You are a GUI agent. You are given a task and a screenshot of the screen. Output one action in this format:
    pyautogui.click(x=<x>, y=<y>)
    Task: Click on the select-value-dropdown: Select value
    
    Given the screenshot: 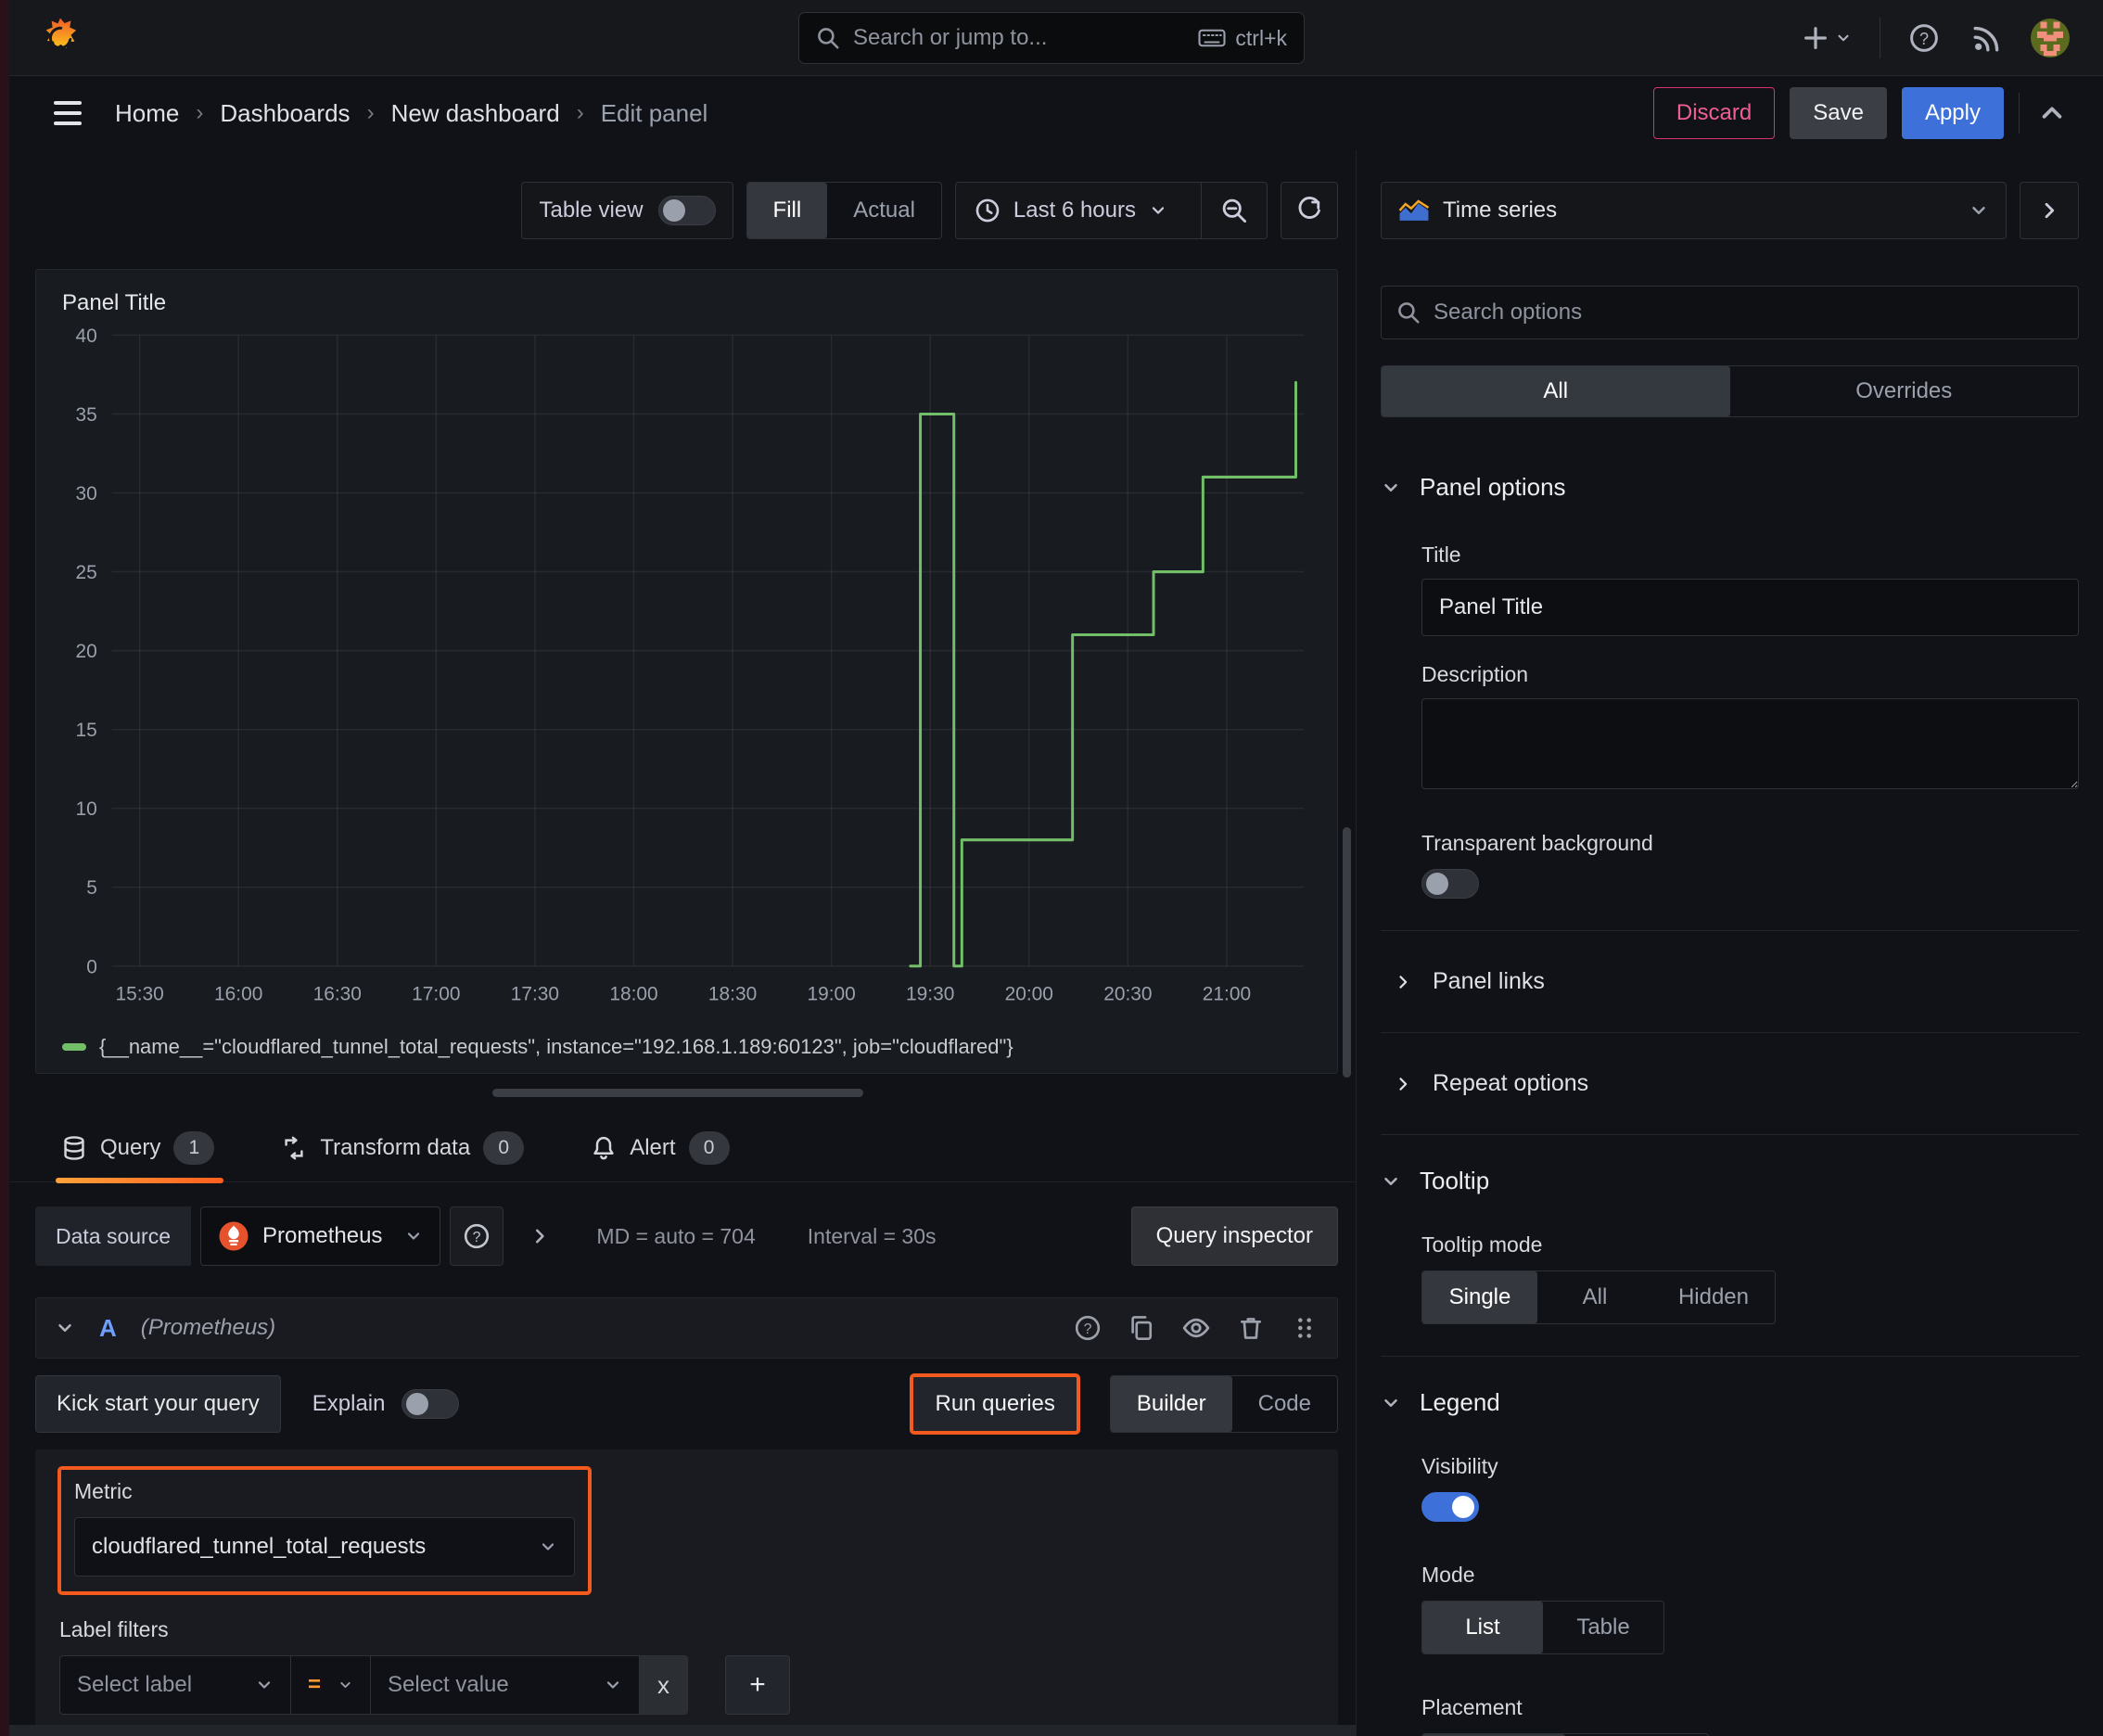 What is the action you would take?
    pyautogui.click(x=505, y=1685)
    